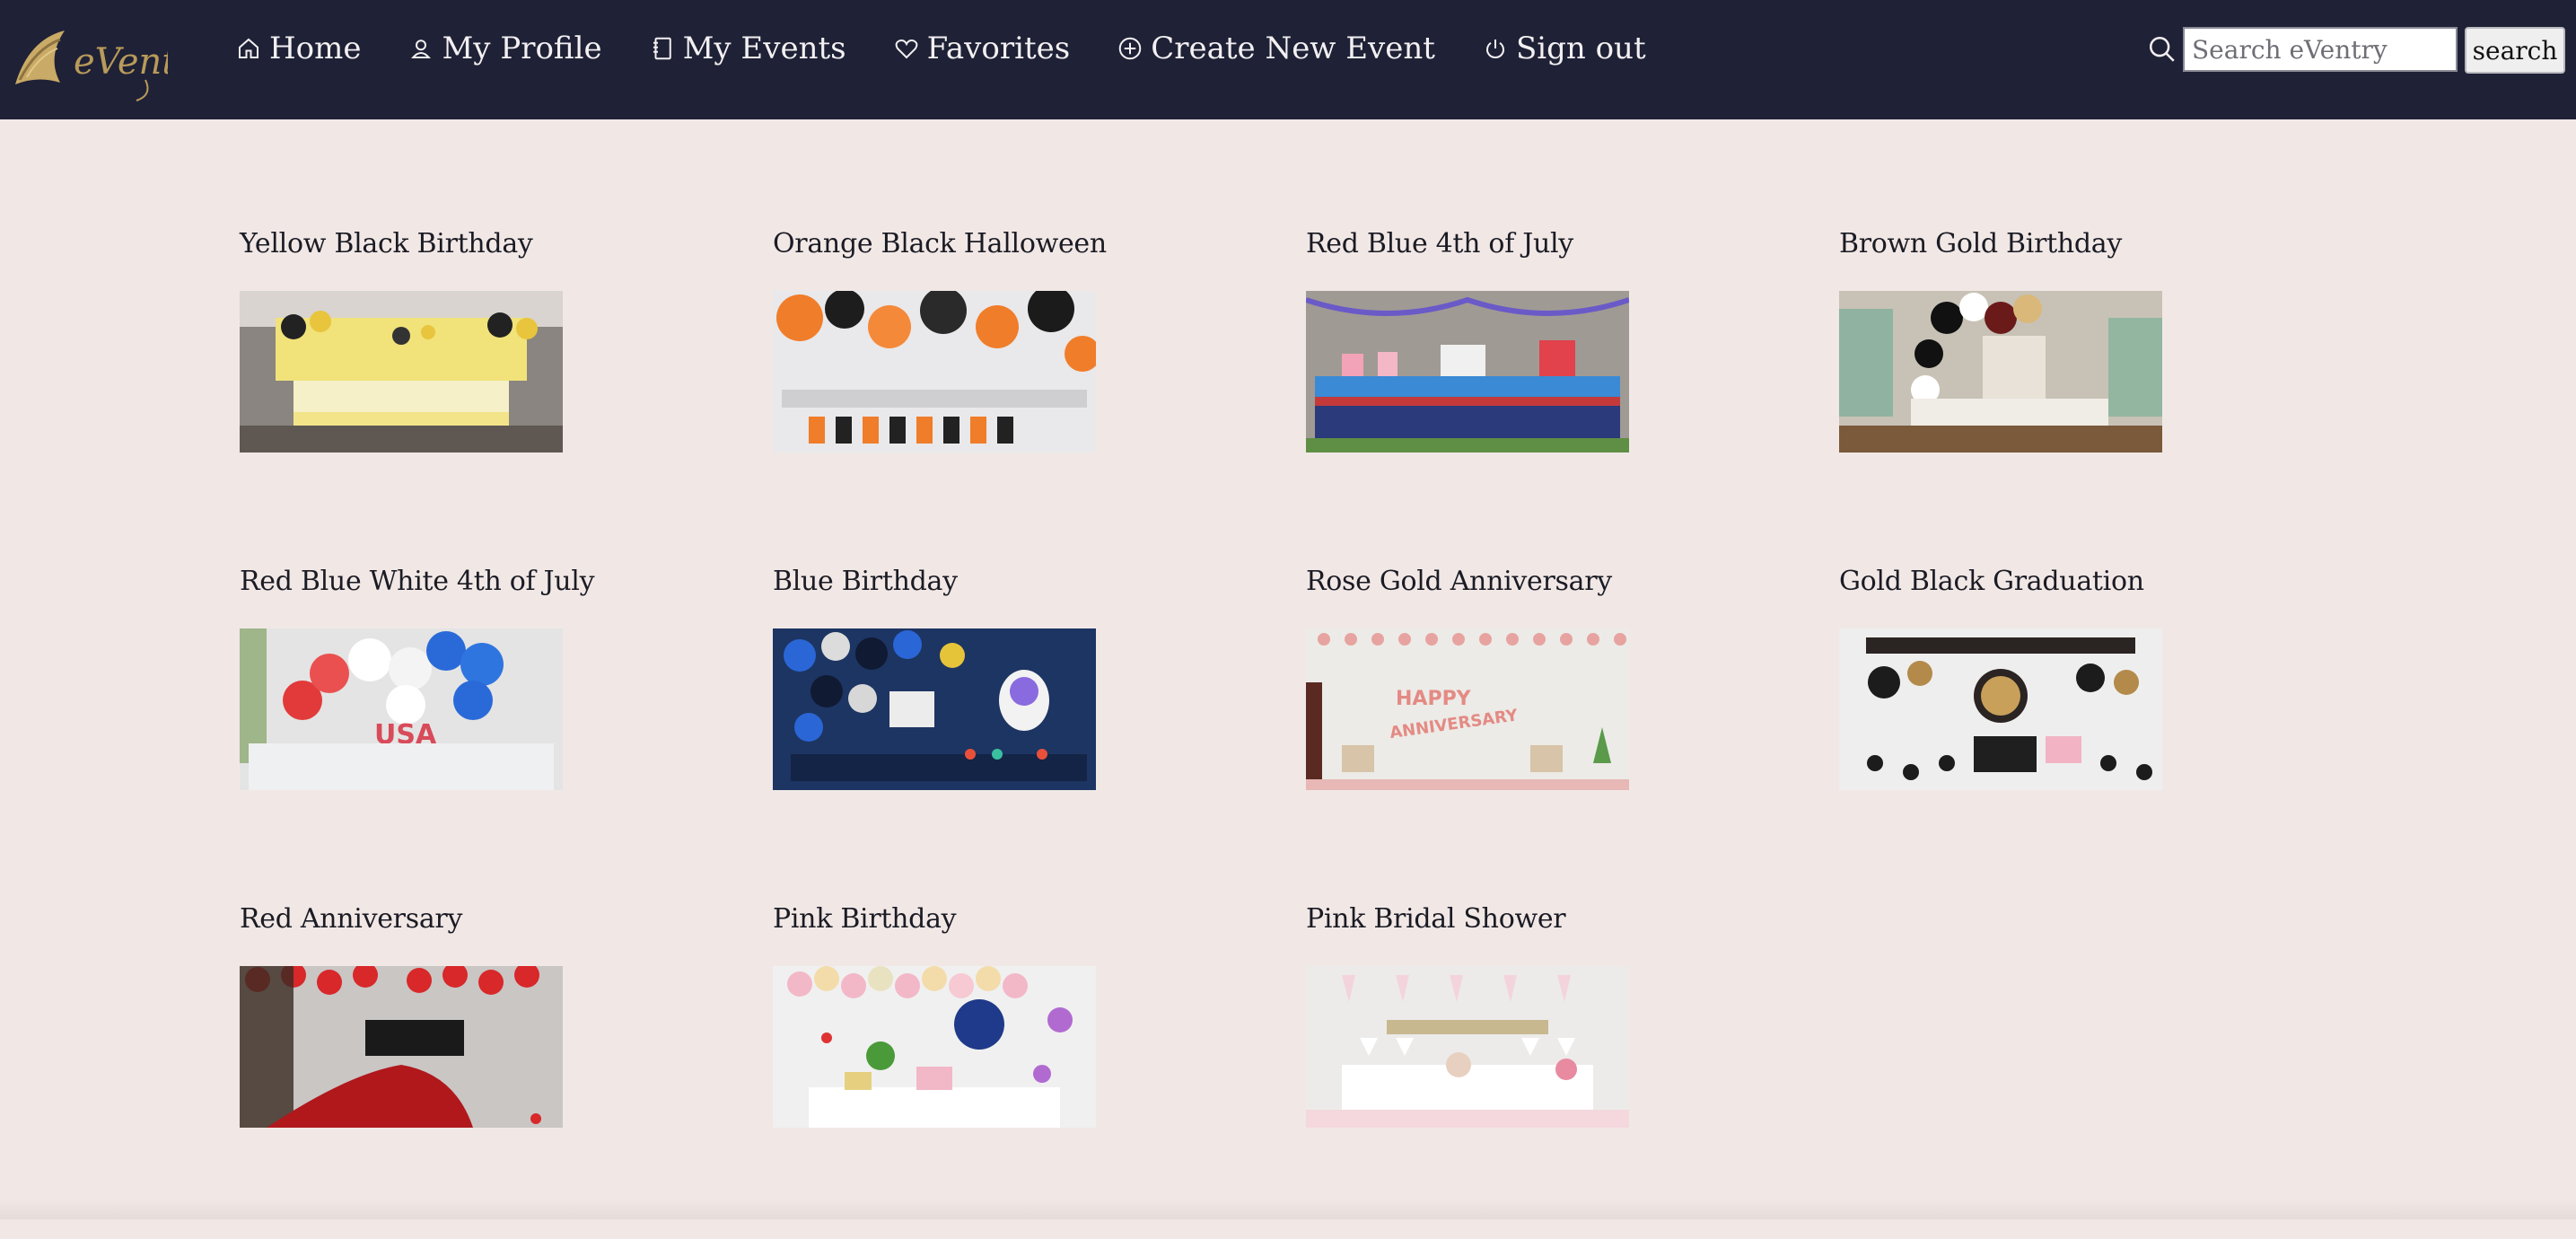 This screenshot has height=1239, width=2576. I want to click on event-title: Orange Black Halloween, so click(940, 244).